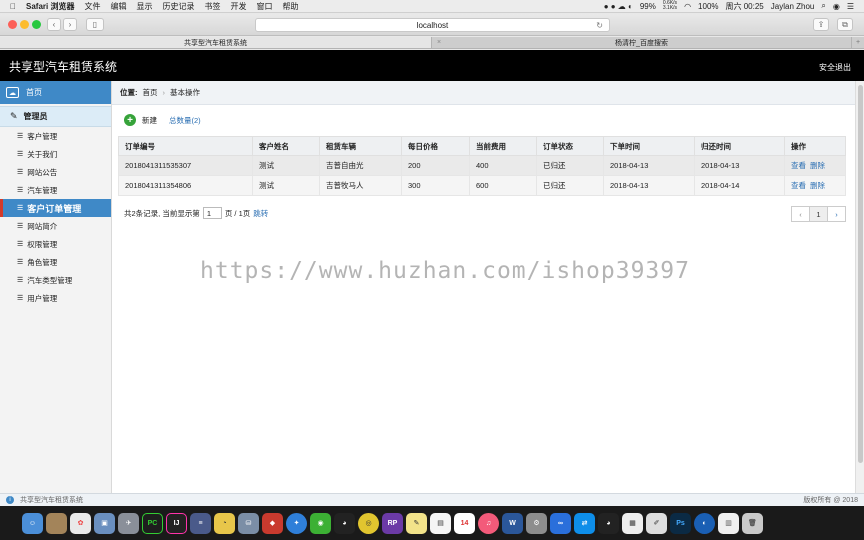 This screenshot has height=540, width=864. I want to click on cyberduck-icon: ◔, so click(224, 523).